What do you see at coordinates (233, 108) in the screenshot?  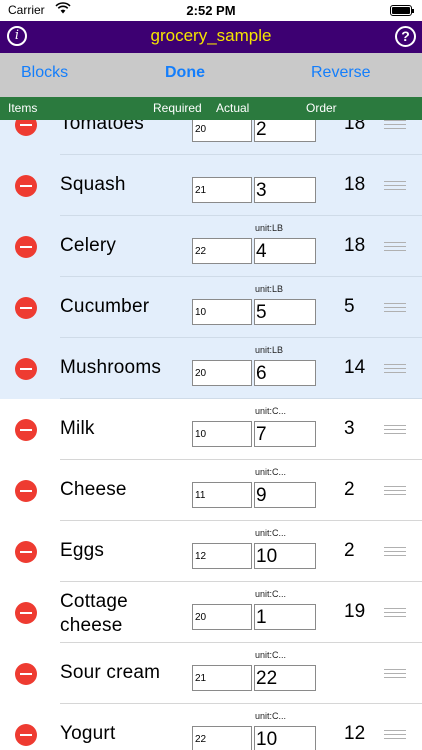 I see `column-actual: Actual` at bounding box center [233, 108].